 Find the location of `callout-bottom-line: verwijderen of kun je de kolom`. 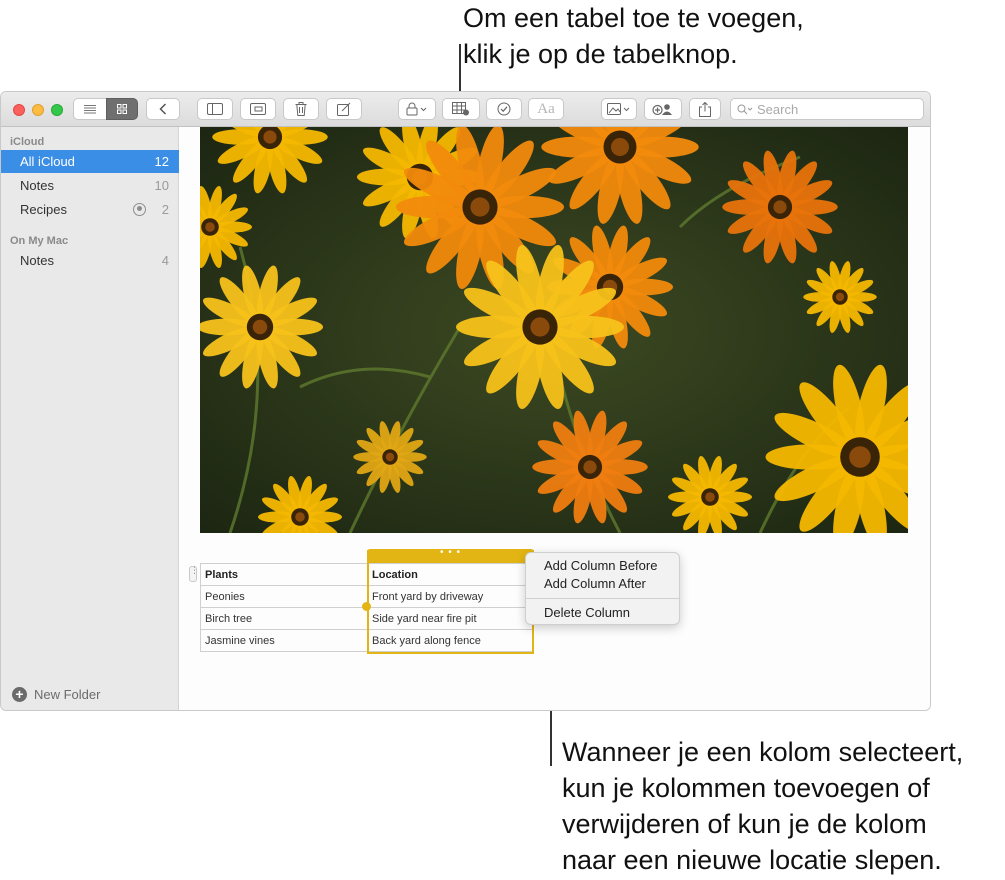

callout-bottom-line: verwijderen of kun je de kolom is located at coordinates (744, 824).